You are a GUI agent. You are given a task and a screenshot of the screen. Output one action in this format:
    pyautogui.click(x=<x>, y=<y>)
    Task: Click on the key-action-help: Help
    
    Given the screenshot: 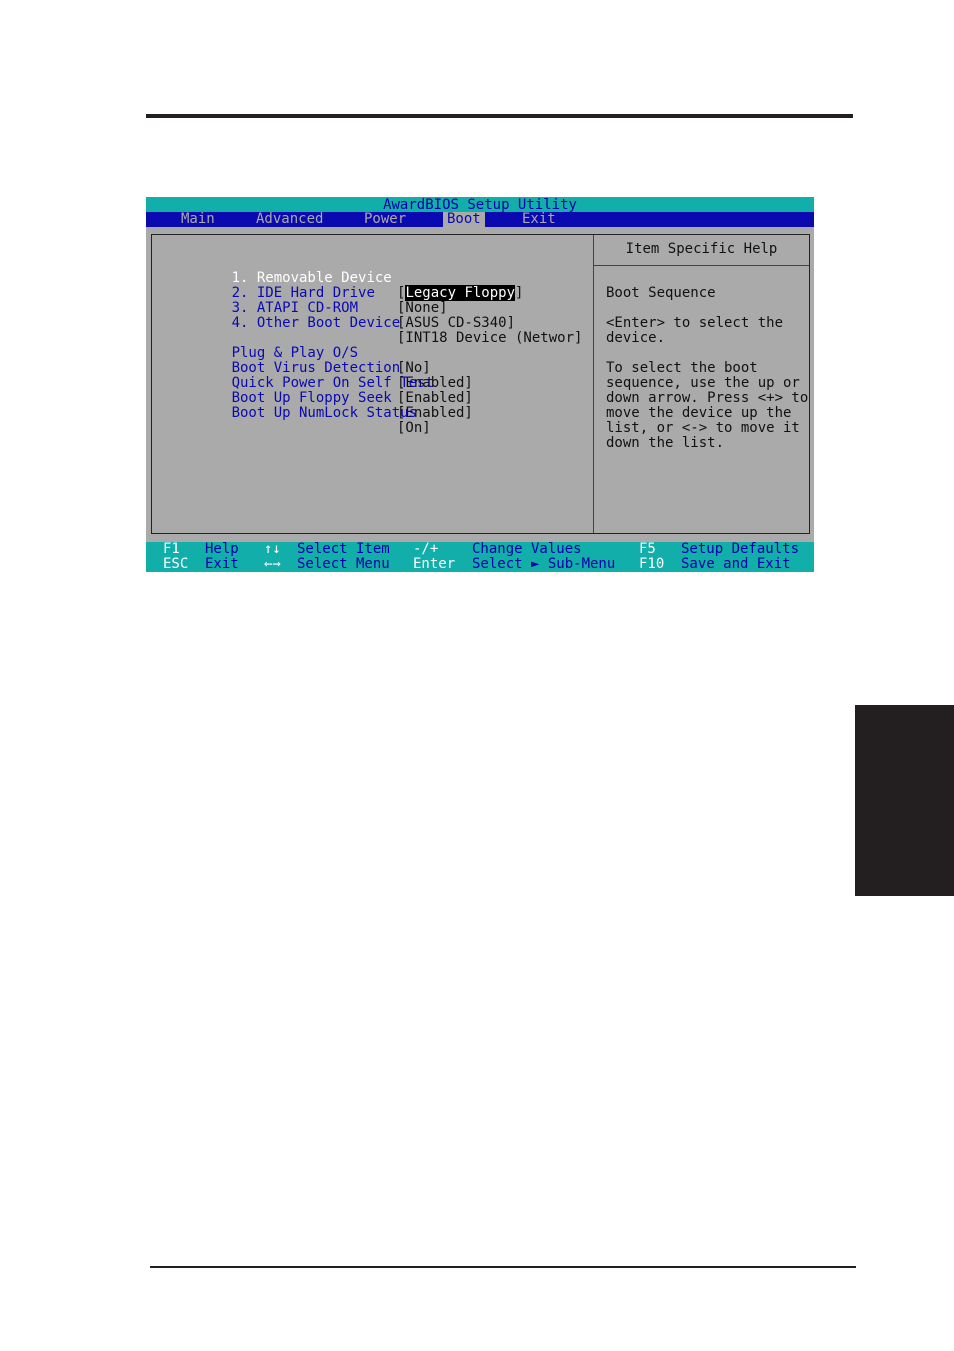 What is the action you would take?
    pyautogui.click(x=222, y=549)
    